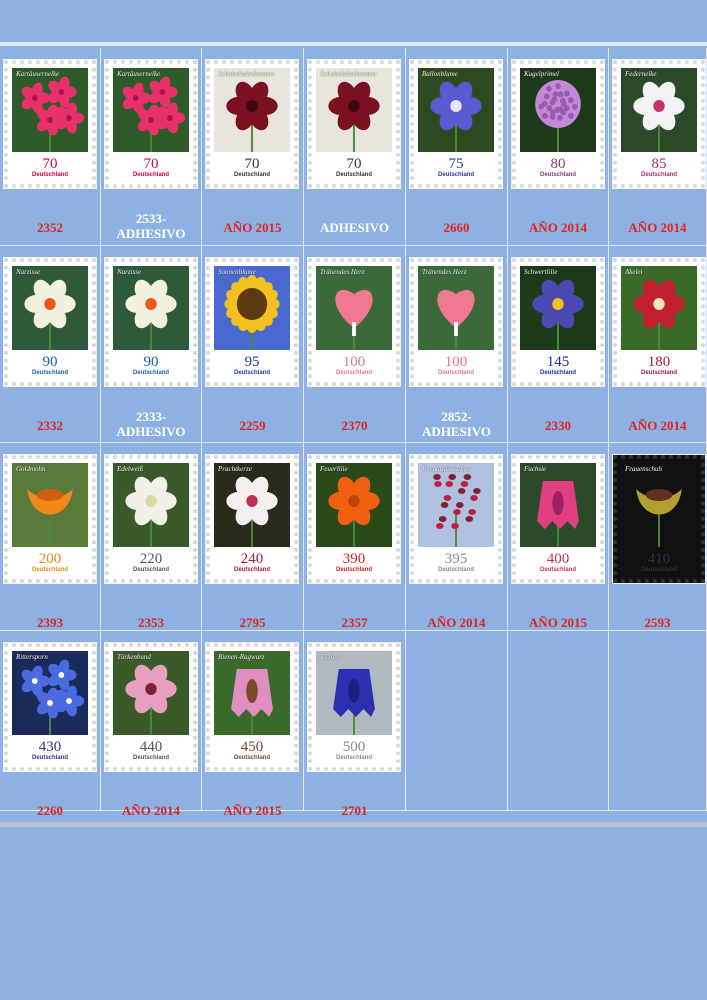 The width and height of the screenshot is (707, 1000). I want to click on stamp-cell: Fuchsie 400 Deutschland AÑO 2015, so click(558, 537).